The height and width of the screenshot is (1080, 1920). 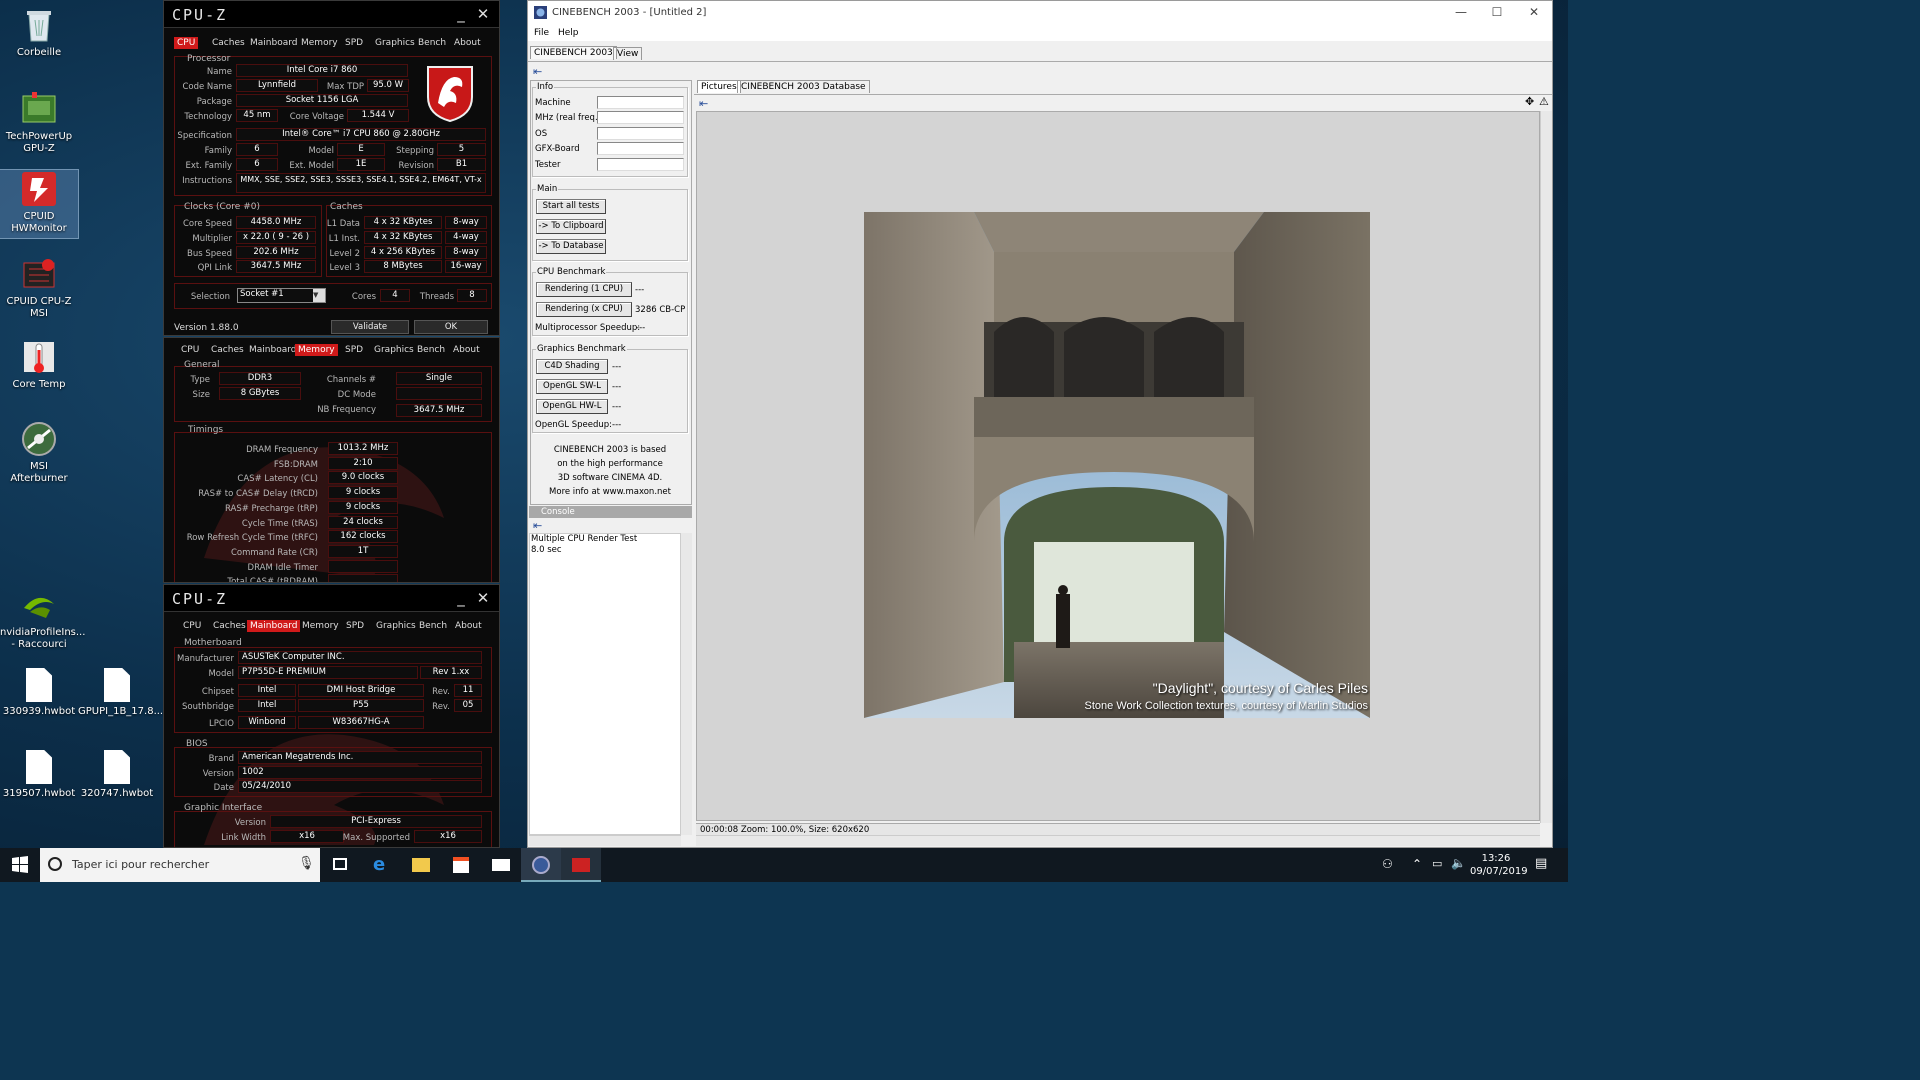 I want to click on tester-field, so click(x=640, y=164).